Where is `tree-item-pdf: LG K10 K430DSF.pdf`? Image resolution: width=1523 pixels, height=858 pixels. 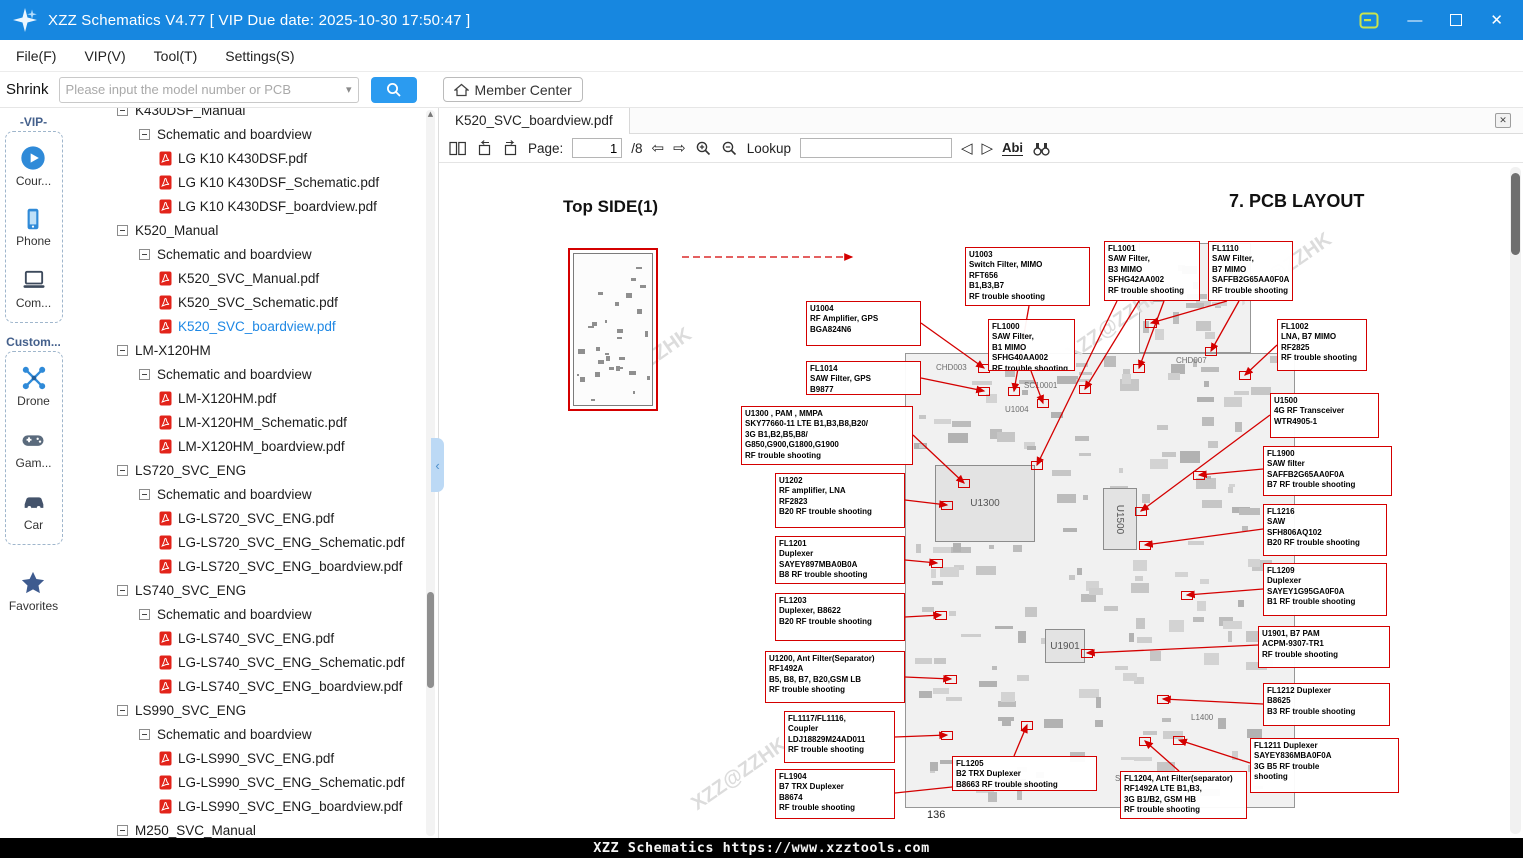 tree-item-pdf: LG K10 K430DSF.pdf is located at coordinates (252, 158).